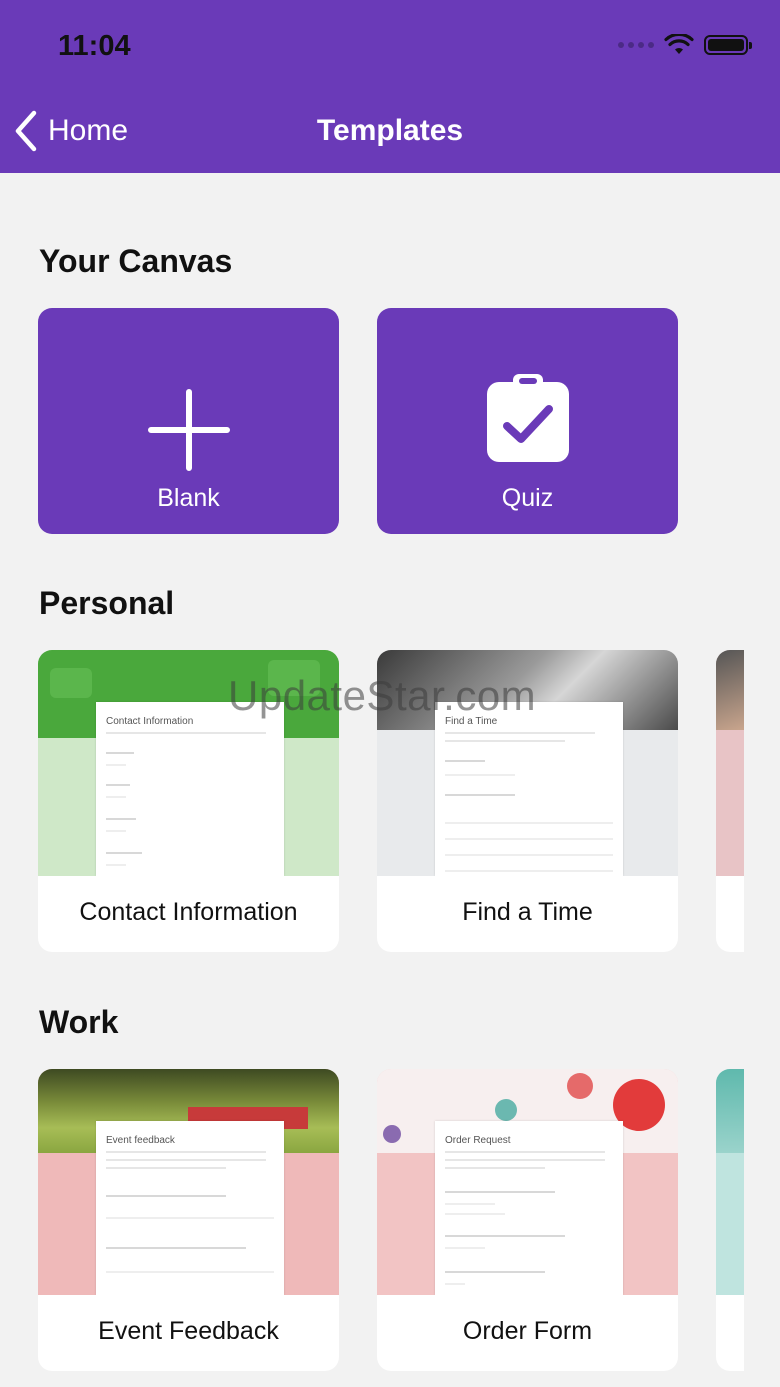 The width and height of the screenshot is (780, 1387). What do you see at coordinates (527, 418) in the screenshot?
I see `clipboard-check-icon` at bounding box center [527, 418].